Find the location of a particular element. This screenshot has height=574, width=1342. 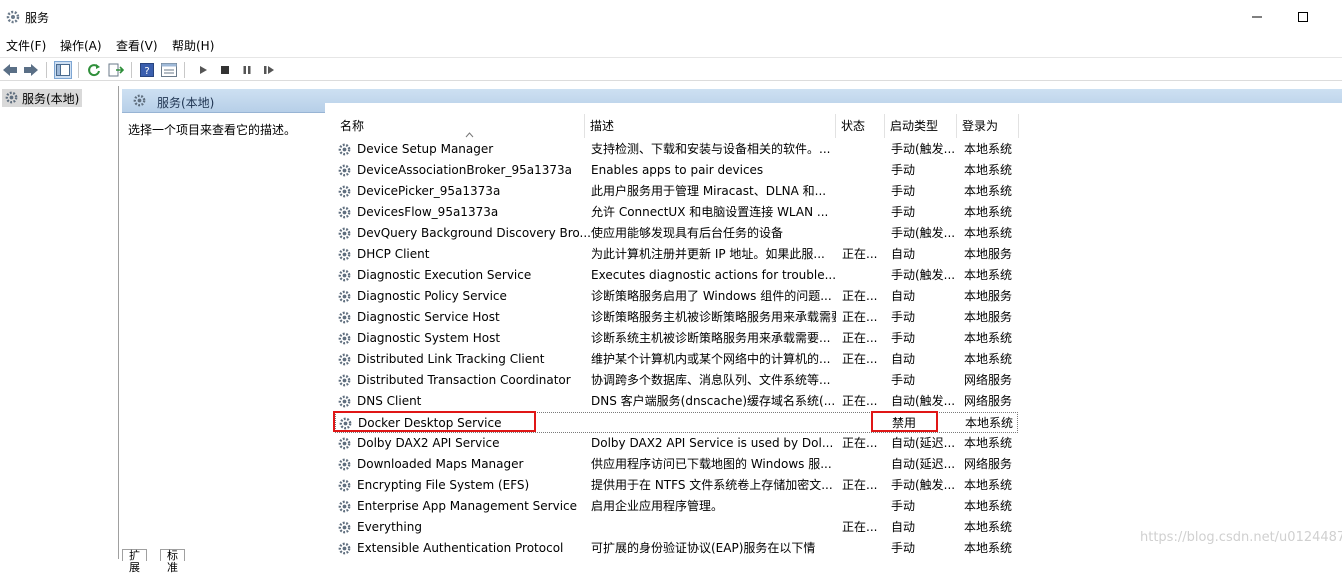

back-arrow-icon is located at coordinates (10, 70).